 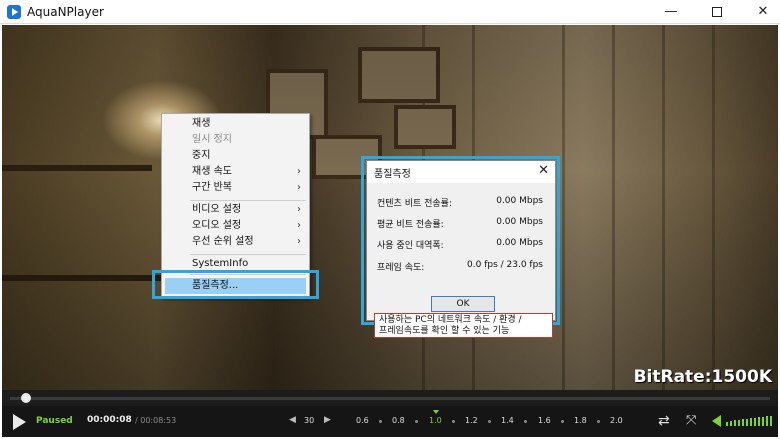 What do you see at coordinates (543, 170) in the screenshot?
I see `dialog-close-button: ✕` at bounding box center [543, 170].